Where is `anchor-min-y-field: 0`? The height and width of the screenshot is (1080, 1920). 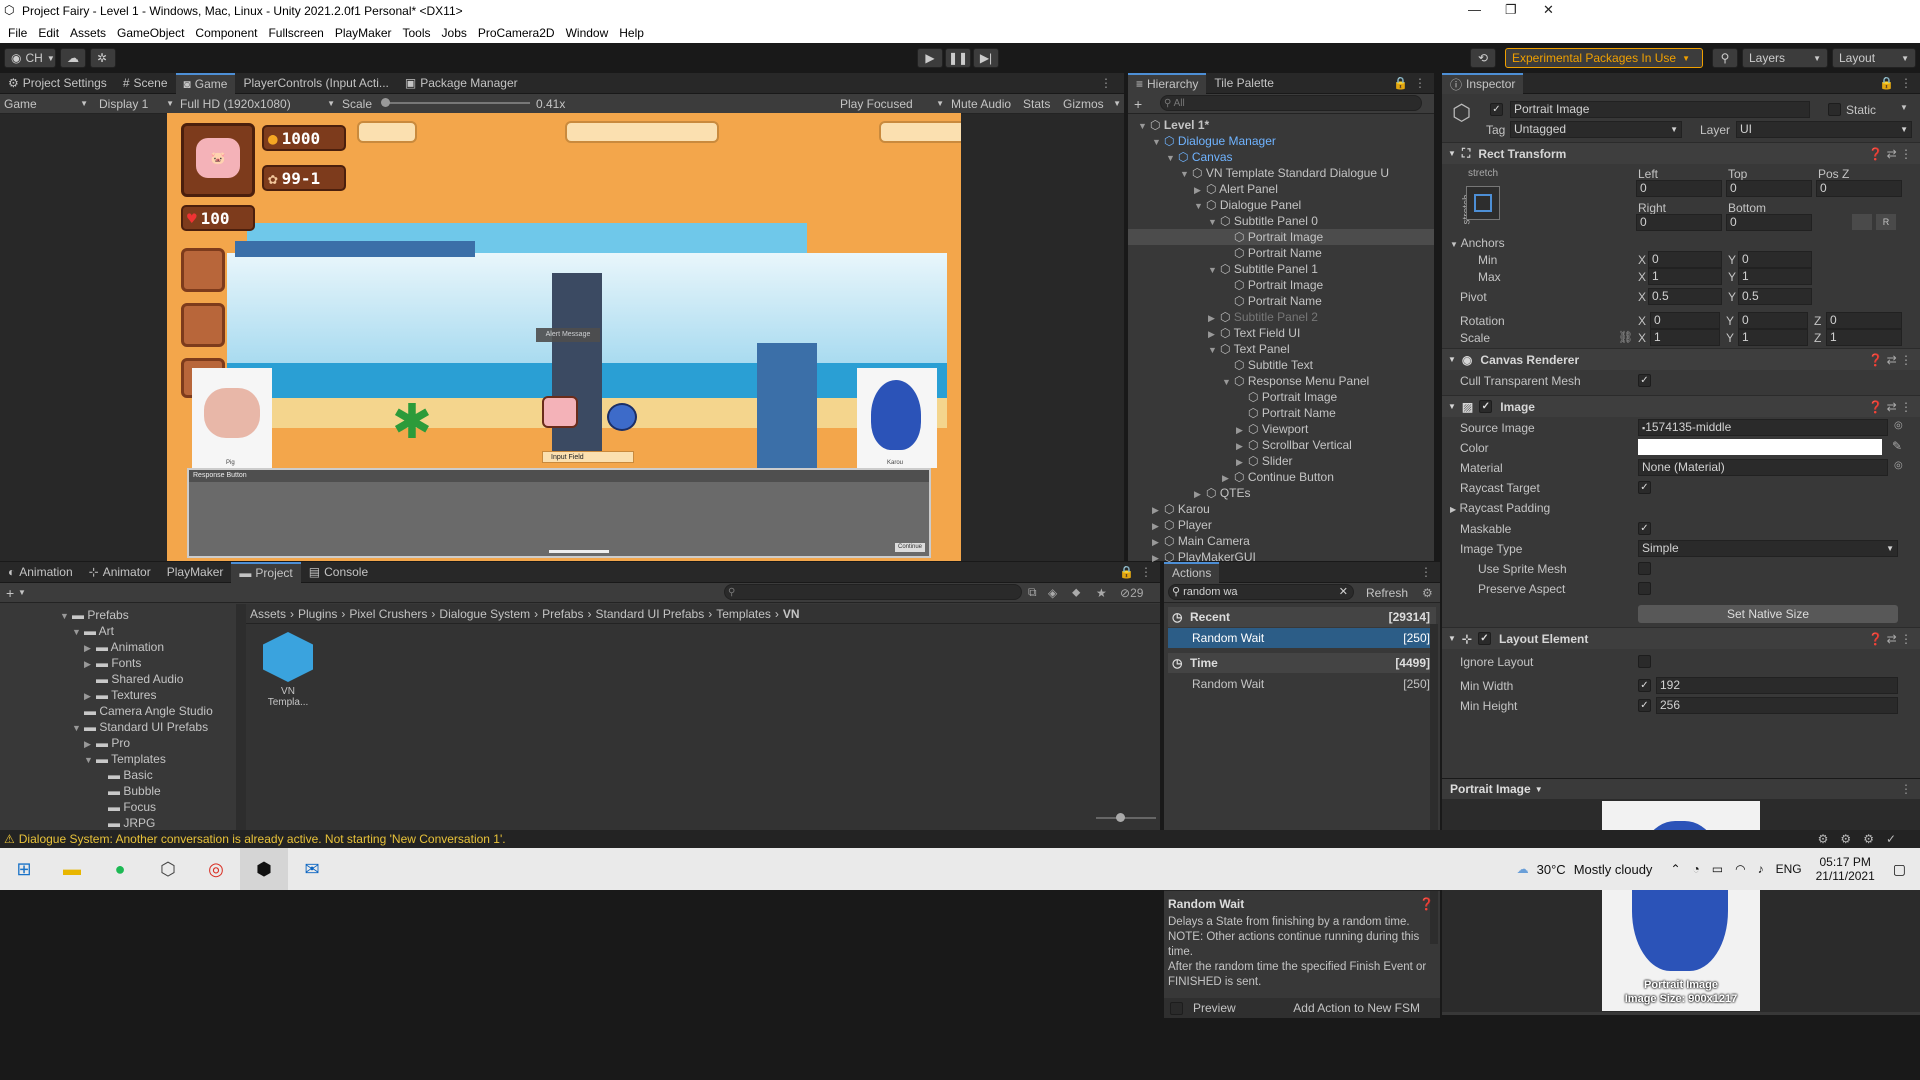 anchor-min-y-field: 0 is located at coordinates (1775, 259).